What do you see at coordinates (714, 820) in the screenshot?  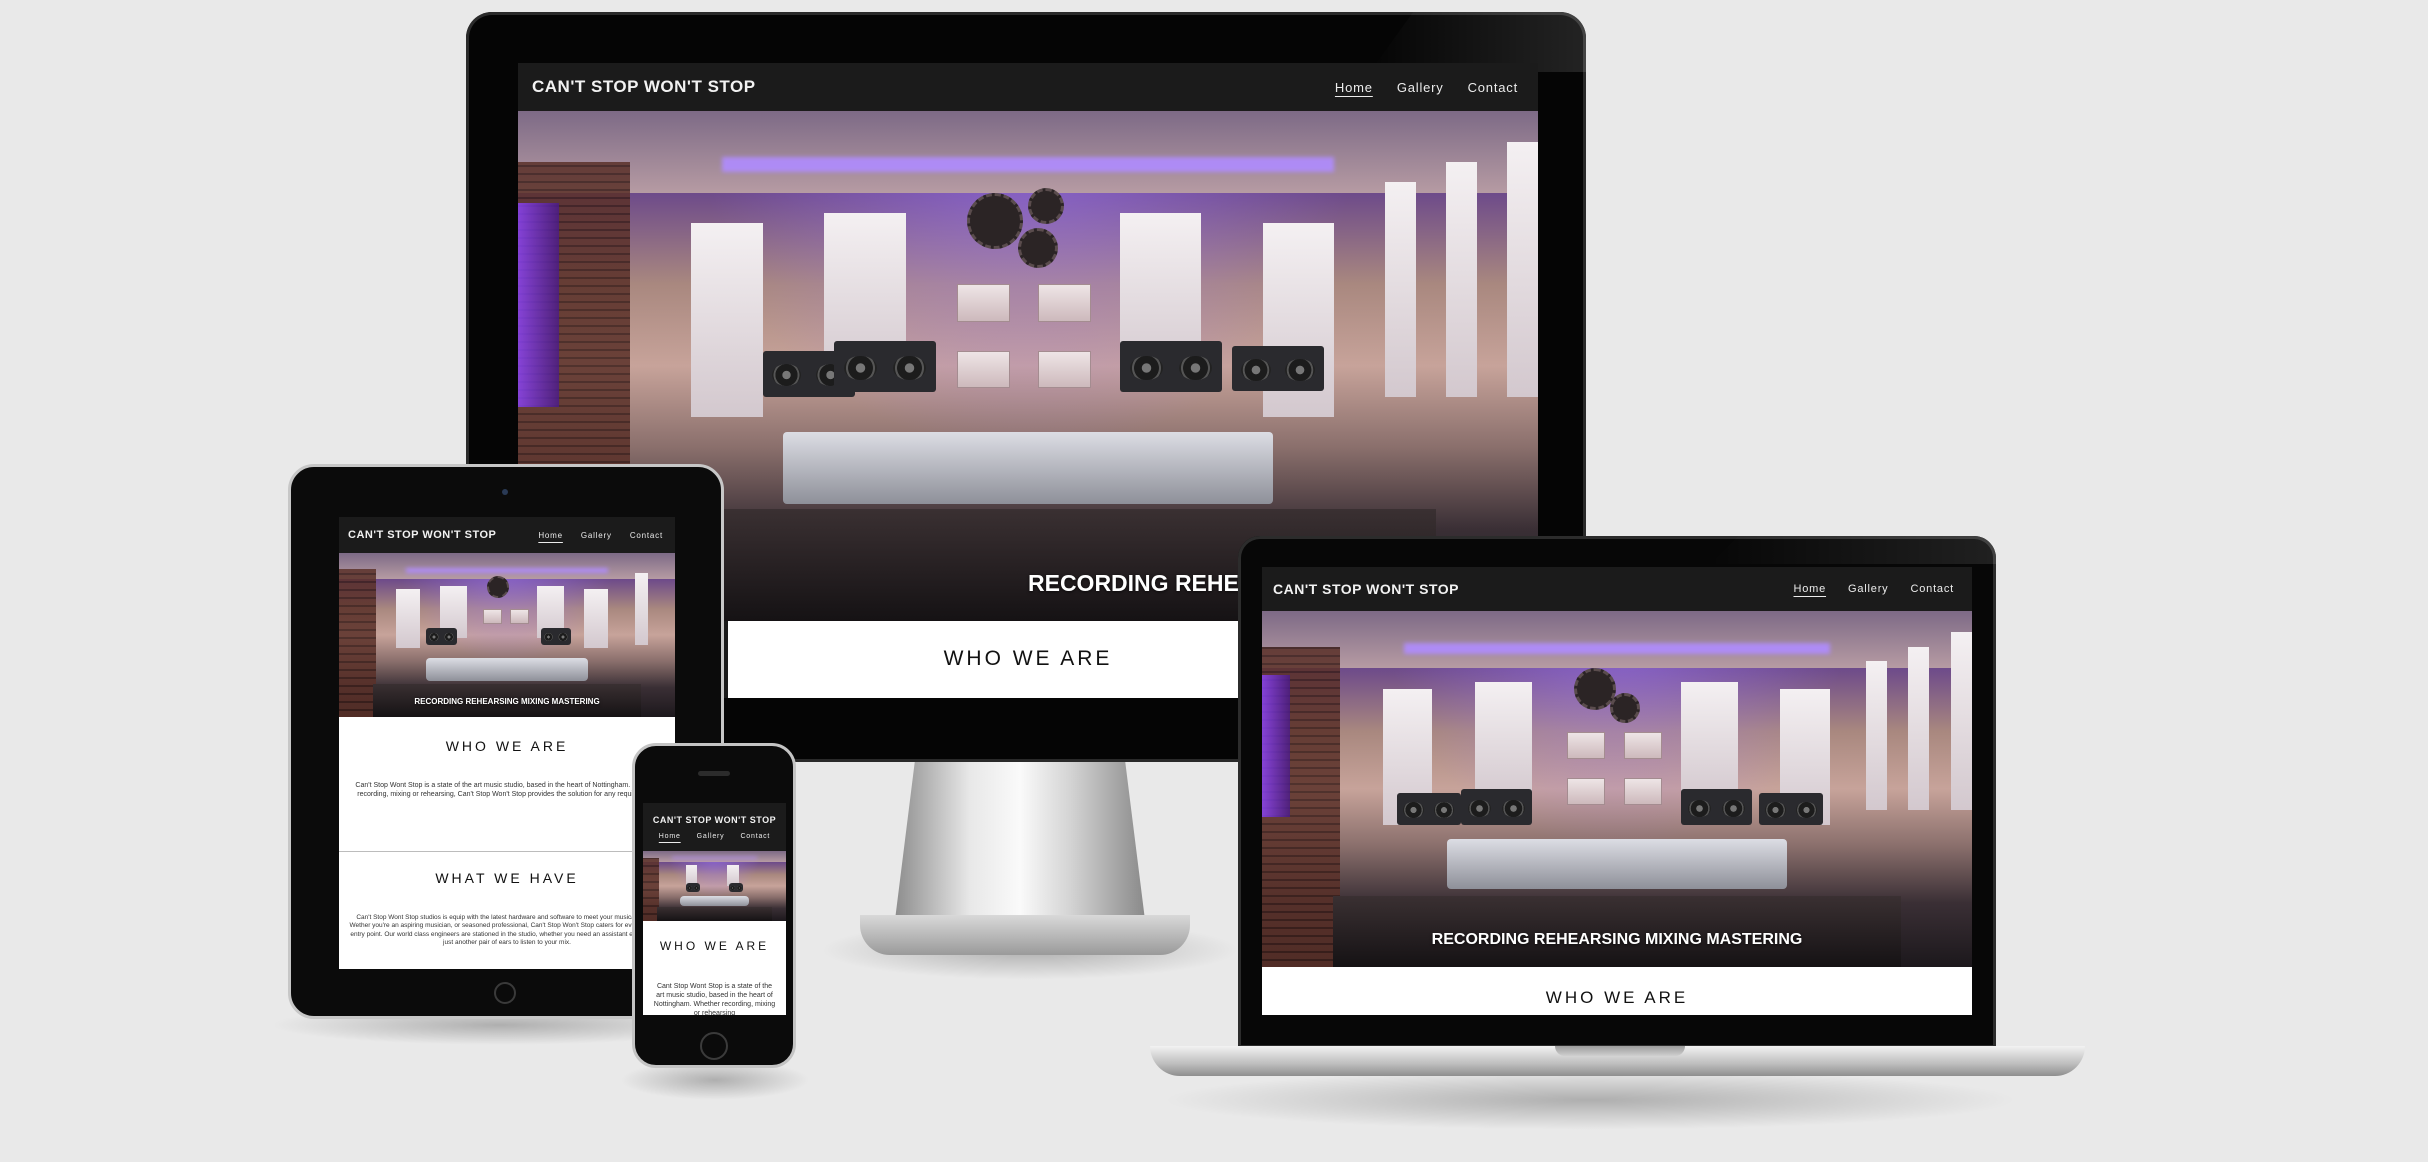 I see `phone-site-brand: CAN'T STOP WON'T STOP` at bounding box center [714, 820].